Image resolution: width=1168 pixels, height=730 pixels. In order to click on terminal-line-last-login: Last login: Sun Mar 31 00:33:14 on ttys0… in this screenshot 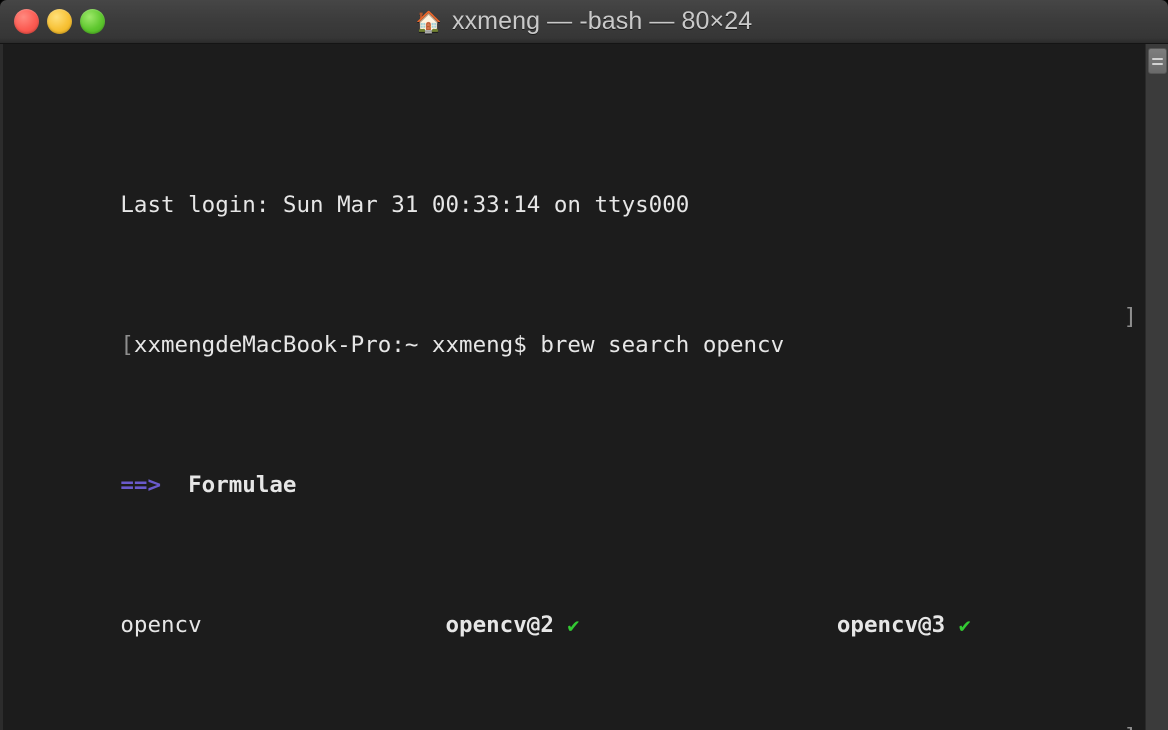, I will do `click(574, 190)`.